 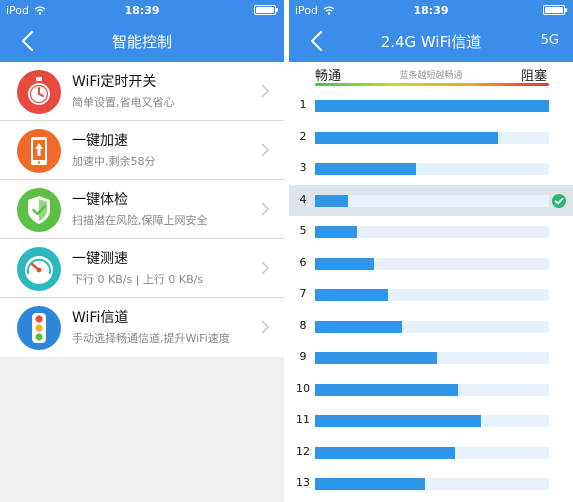 I want to click on channel-row: 5, so click(x=431, y=232).